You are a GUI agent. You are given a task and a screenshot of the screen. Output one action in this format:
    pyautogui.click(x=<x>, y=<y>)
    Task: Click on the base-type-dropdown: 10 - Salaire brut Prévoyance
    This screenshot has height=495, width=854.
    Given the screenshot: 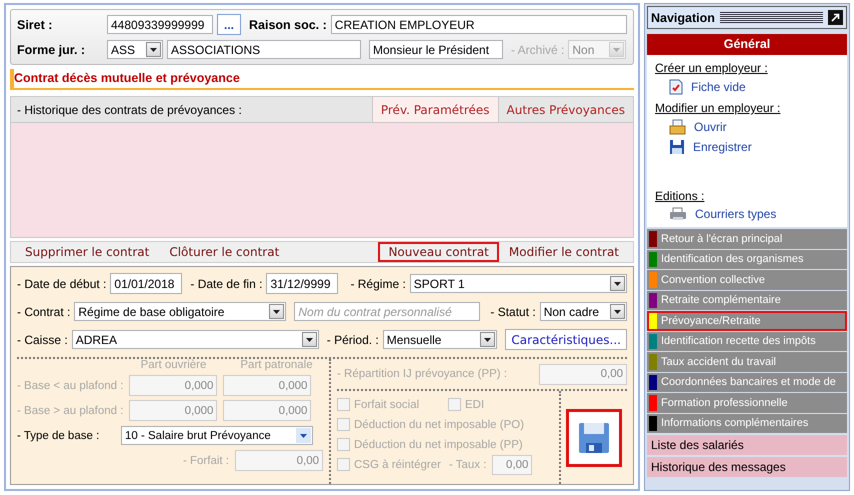 What is the action you would take?
    pyautogui.click(x=217, y=435)
    